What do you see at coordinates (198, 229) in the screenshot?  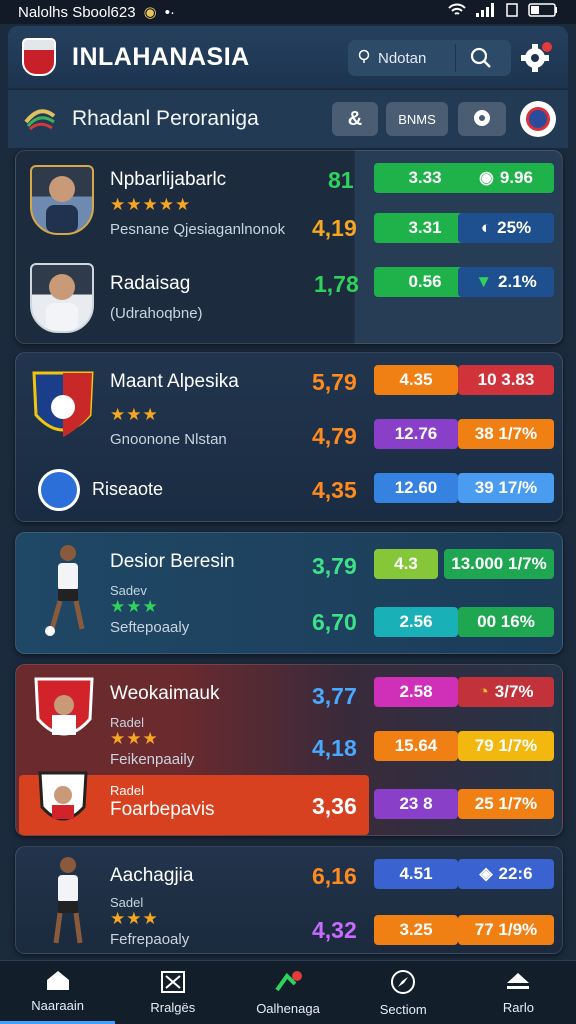 I see `player-subtitle: Pesnane Qjesiaganlnonok` at bounding box center [198, 229].